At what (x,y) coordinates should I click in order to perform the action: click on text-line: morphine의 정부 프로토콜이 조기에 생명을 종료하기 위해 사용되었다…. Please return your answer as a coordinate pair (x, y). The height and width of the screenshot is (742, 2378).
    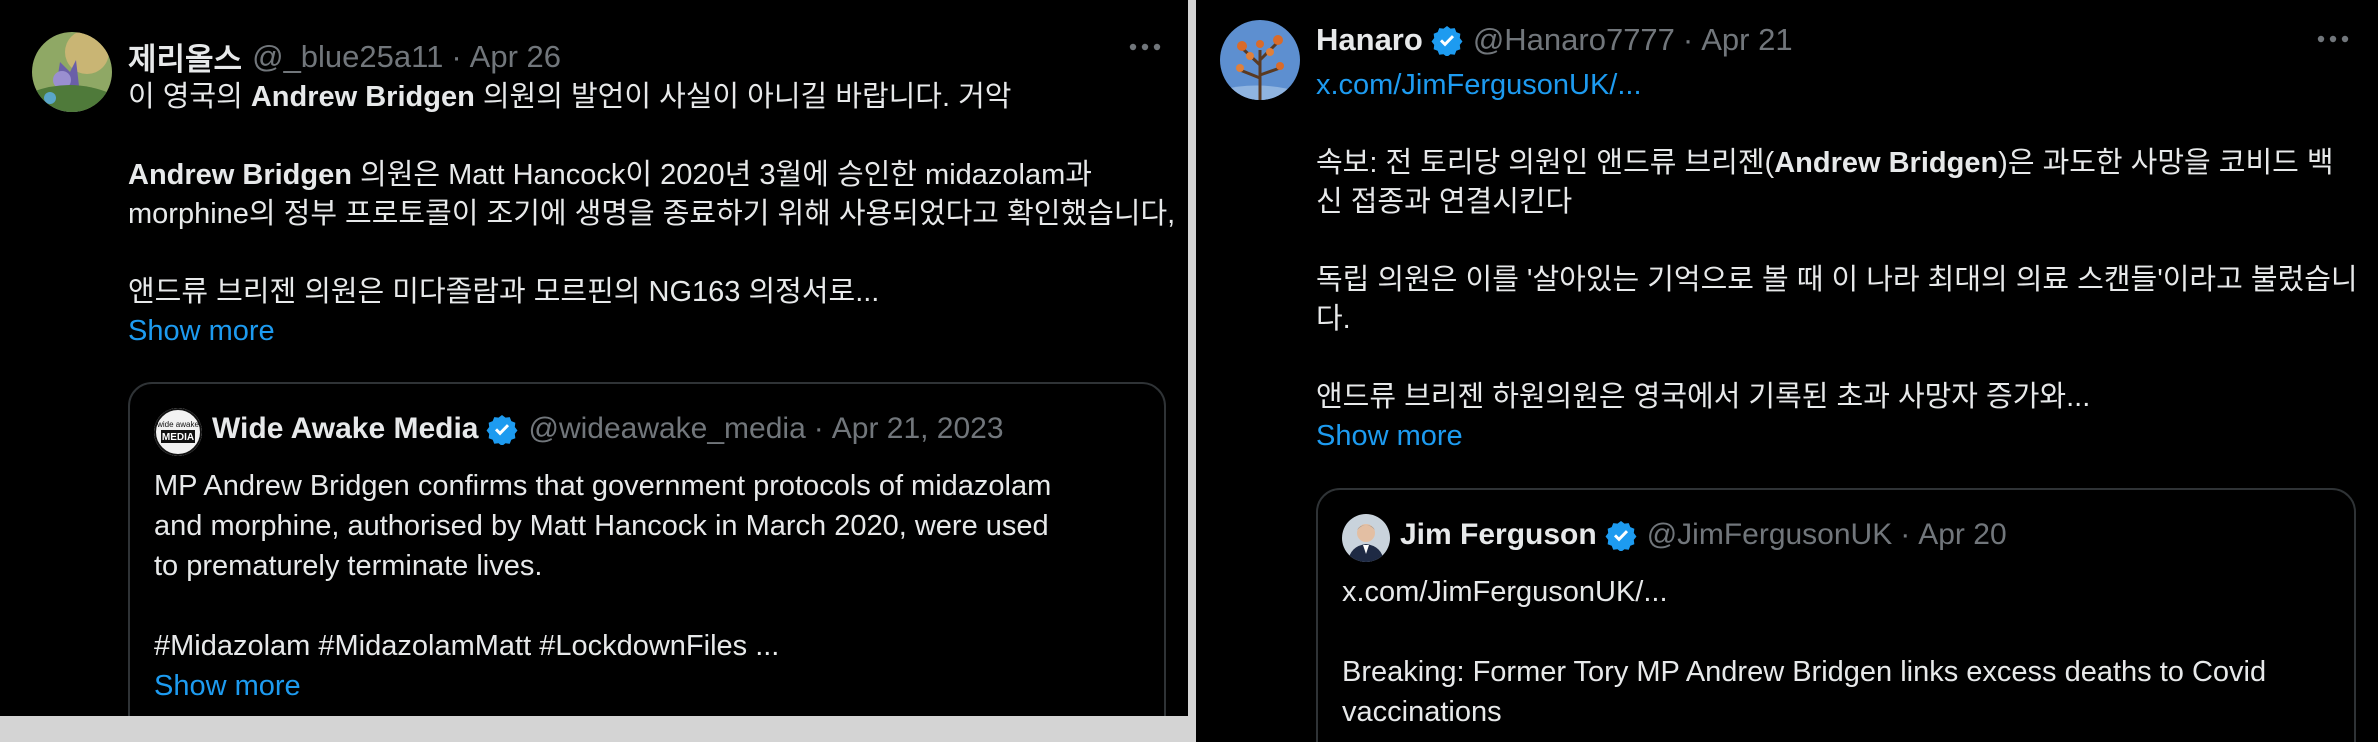
    Looking at the image, I should click on (652, 214).